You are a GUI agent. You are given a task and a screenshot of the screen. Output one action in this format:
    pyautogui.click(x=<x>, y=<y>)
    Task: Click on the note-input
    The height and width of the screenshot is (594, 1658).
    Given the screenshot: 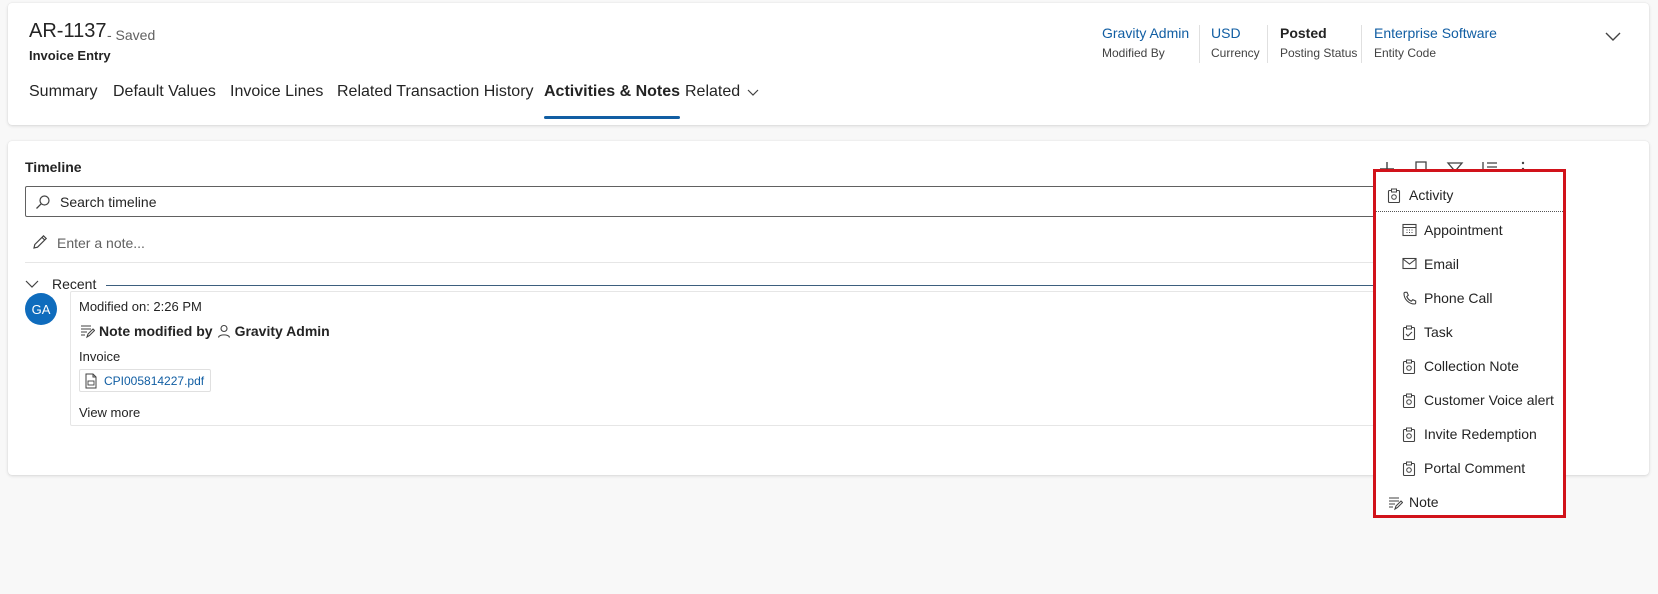 What is the action you would take?
    pyautogui.click(x=747, y=243)
    